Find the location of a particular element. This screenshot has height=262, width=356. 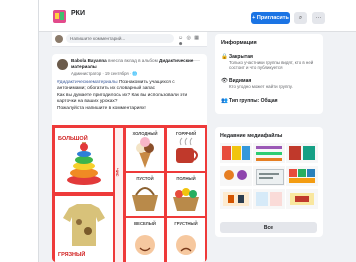

info-item-desc: Кто угодно может найти группу. is located at coordinates (261, 86).